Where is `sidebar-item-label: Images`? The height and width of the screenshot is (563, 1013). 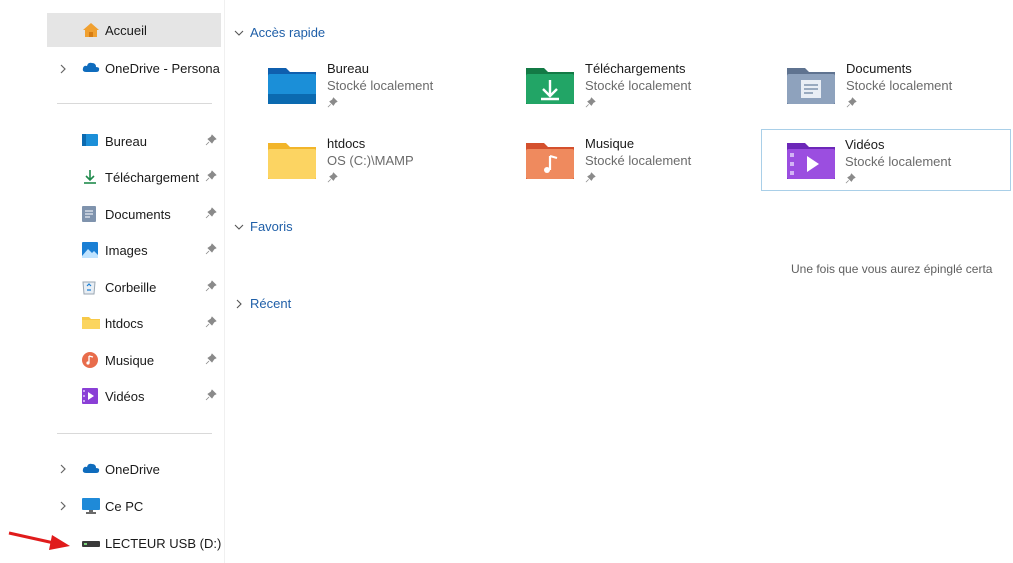
sidebar-item-label: Images is located at coordinates (126, 250).